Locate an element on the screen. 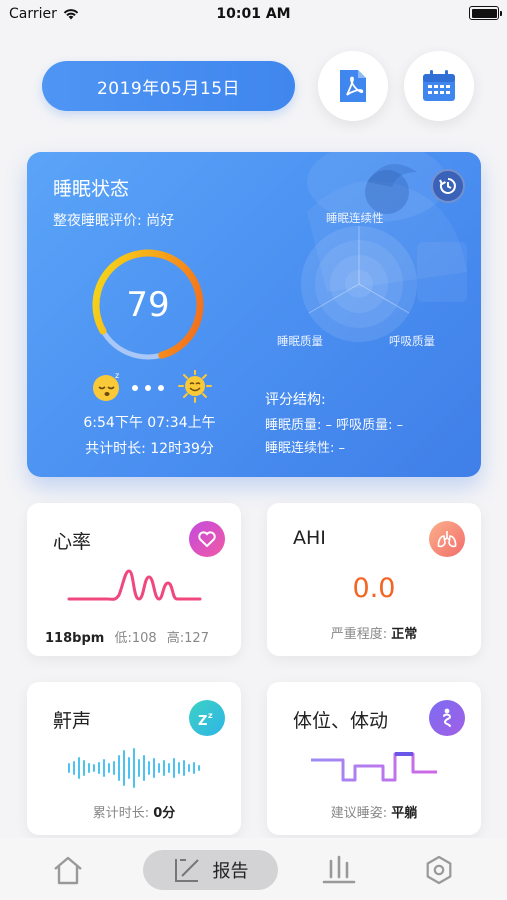 This screenshot has width=507, height=900. heart-rate-card: 心率 118bpm 低:108 高:127 is located at coordinates (134, 579).